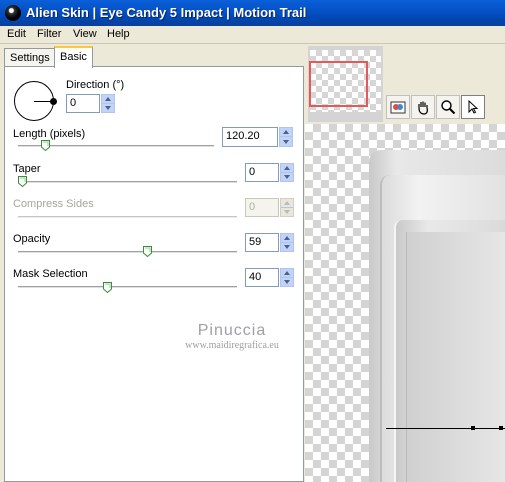 The height and width of the screenshot is (482, 505). I want to click on mask-selection-field: 40, so click(262, 277).